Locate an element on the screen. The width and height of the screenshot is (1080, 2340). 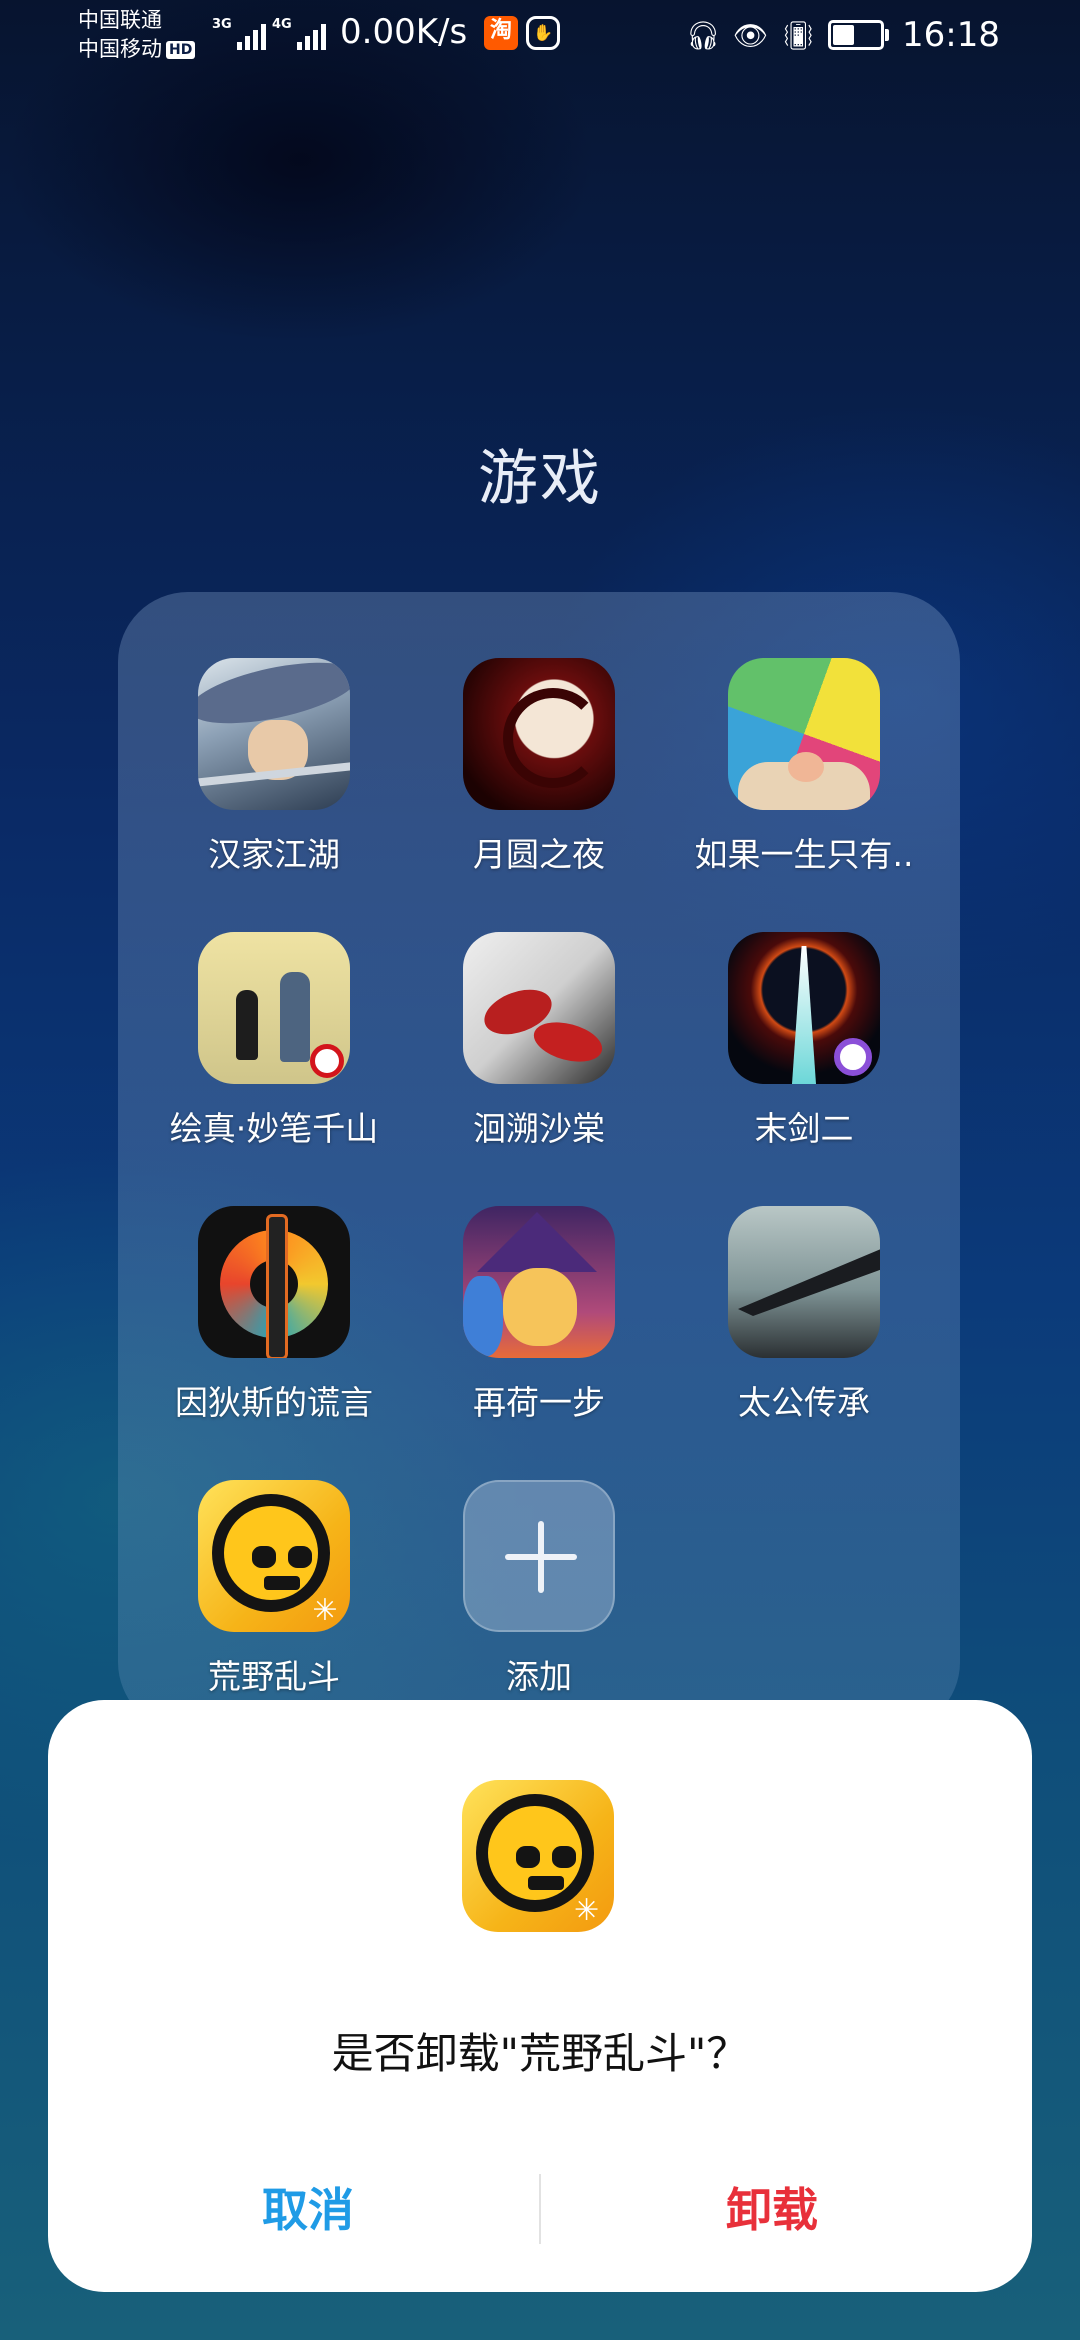
status-right: 🎧︎ 👁︎ 📳︎ 16:18 is located at coordinates (882, 35).